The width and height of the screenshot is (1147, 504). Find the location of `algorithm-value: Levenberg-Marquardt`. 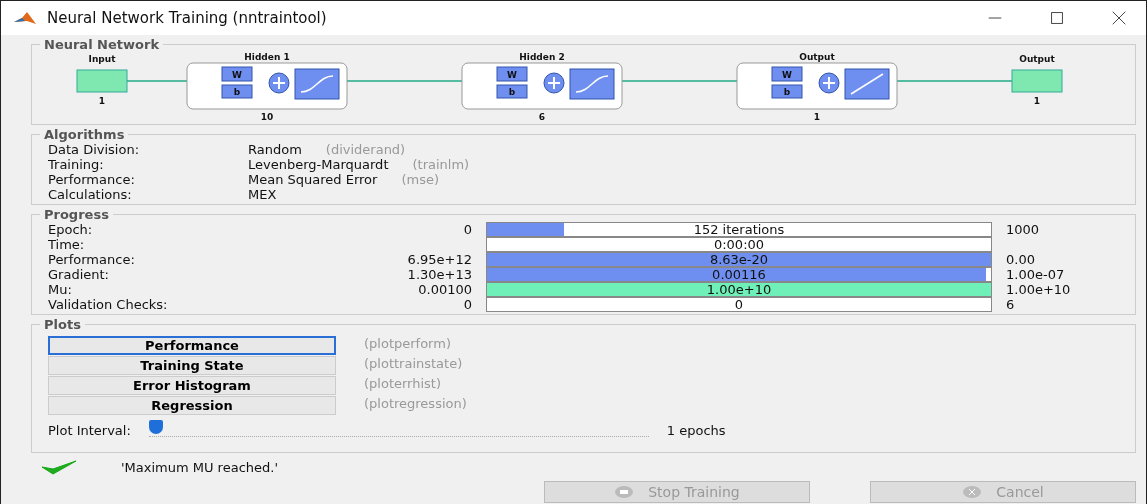

algorithm-value: Levenberg-Marquardt is located at coordinates (318, 164).